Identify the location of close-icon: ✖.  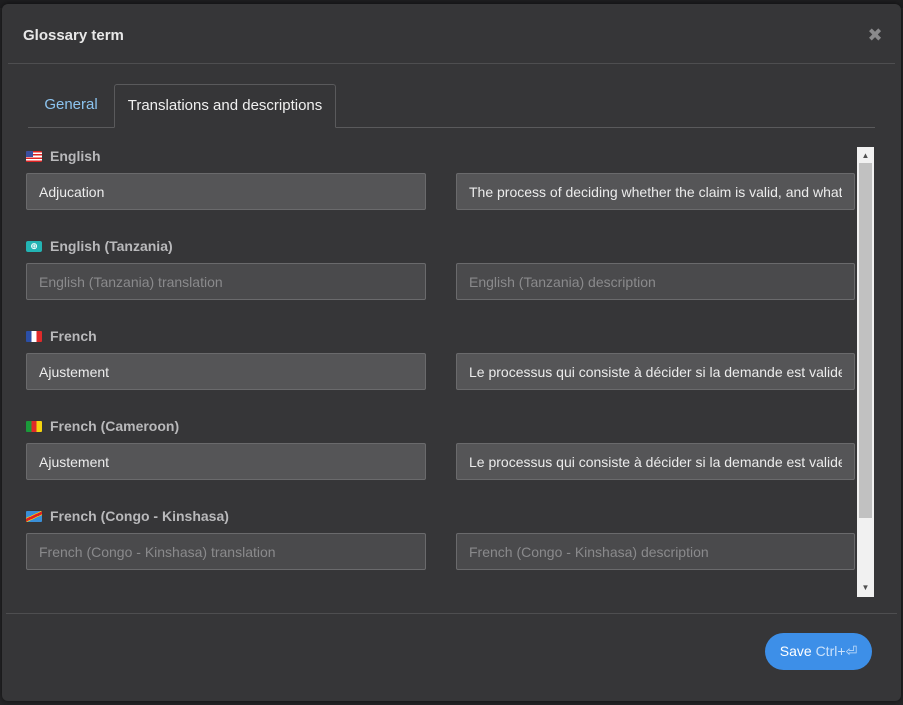
(875, 35).